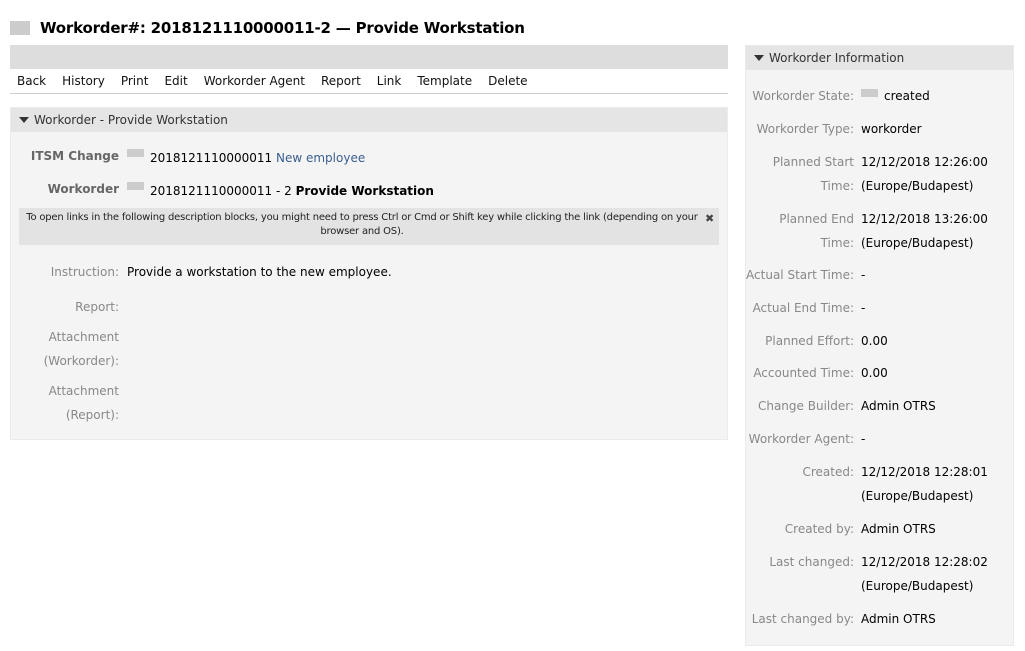  I want to click on report-label: Report:, so click(97, 307).